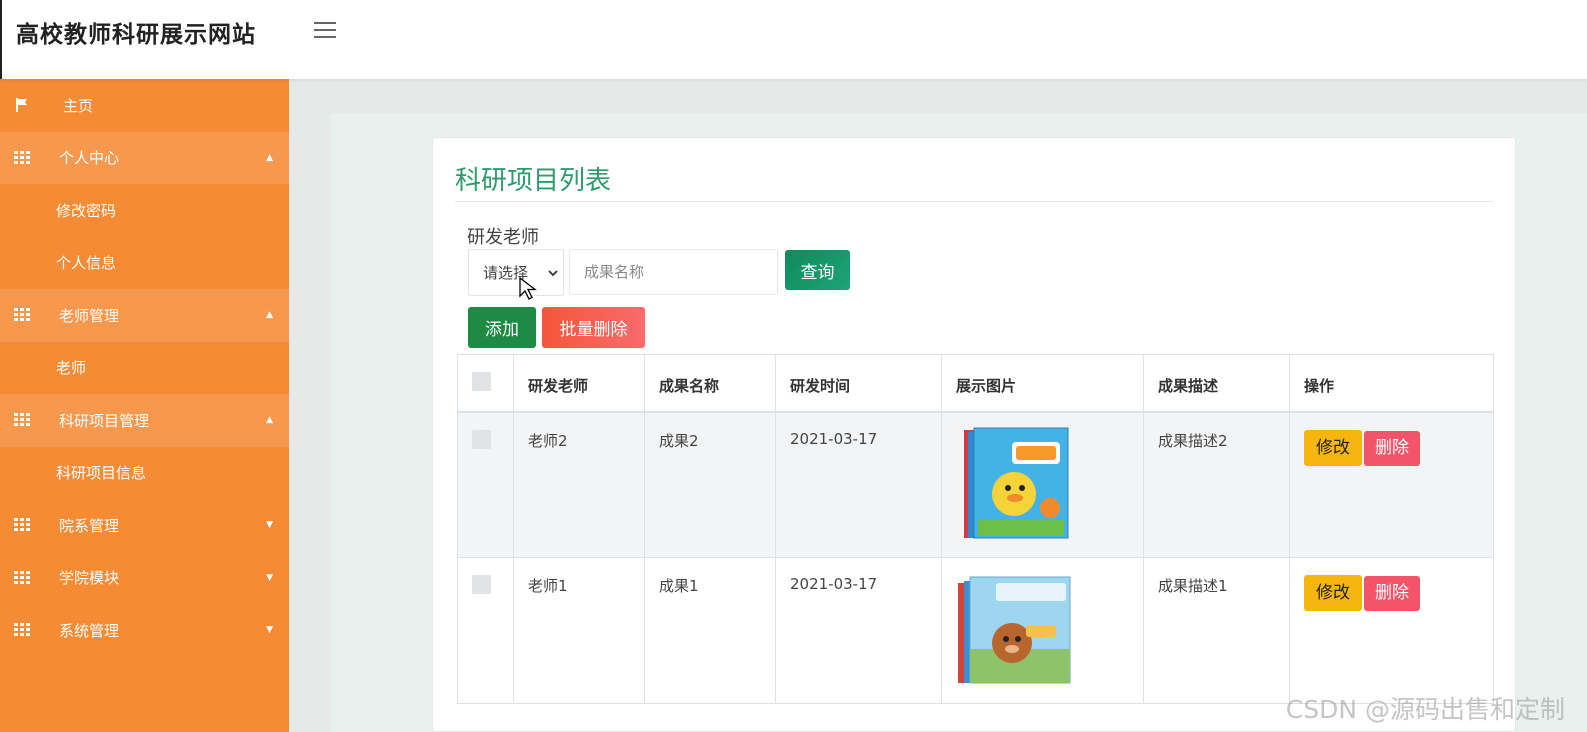 The height and width of the screenshot is (732, 1587). I want to click on sidebar-item-research-management: 科研项目管理 ▲, so click(144, 420).